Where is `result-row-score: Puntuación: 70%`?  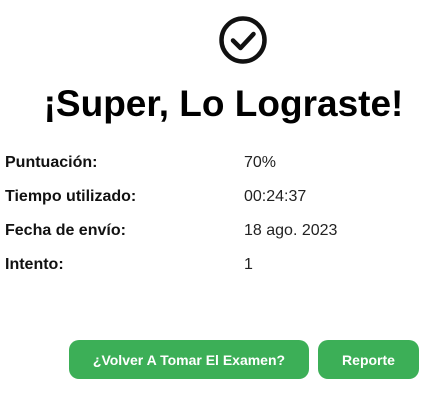 result-row-score: Puntuación: 70% is located at coordinates (220, 163).